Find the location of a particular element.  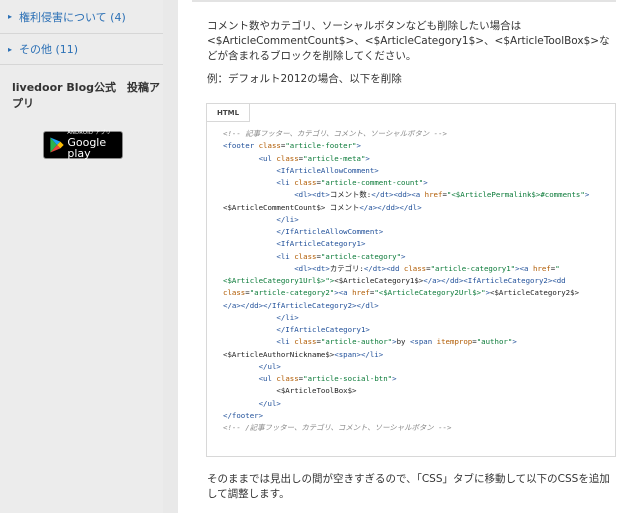

code-token: </dt><dd><a is located at coordinates (397, 194).